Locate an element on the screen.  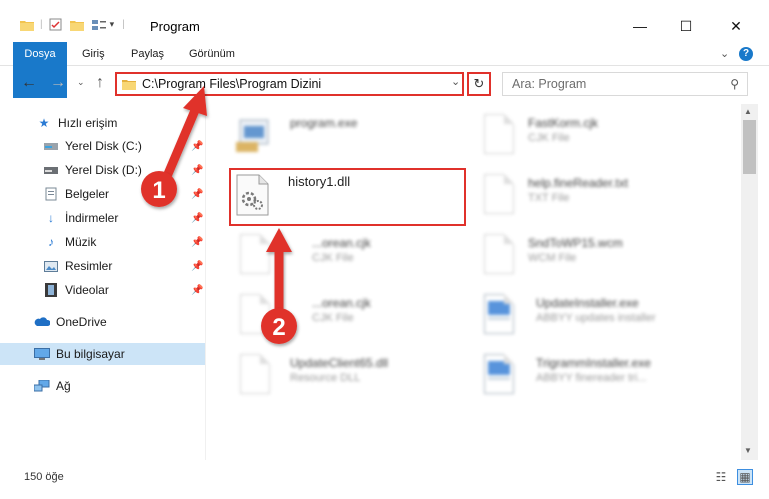
tab-home: Giriş is located at coordinates (93, 54).